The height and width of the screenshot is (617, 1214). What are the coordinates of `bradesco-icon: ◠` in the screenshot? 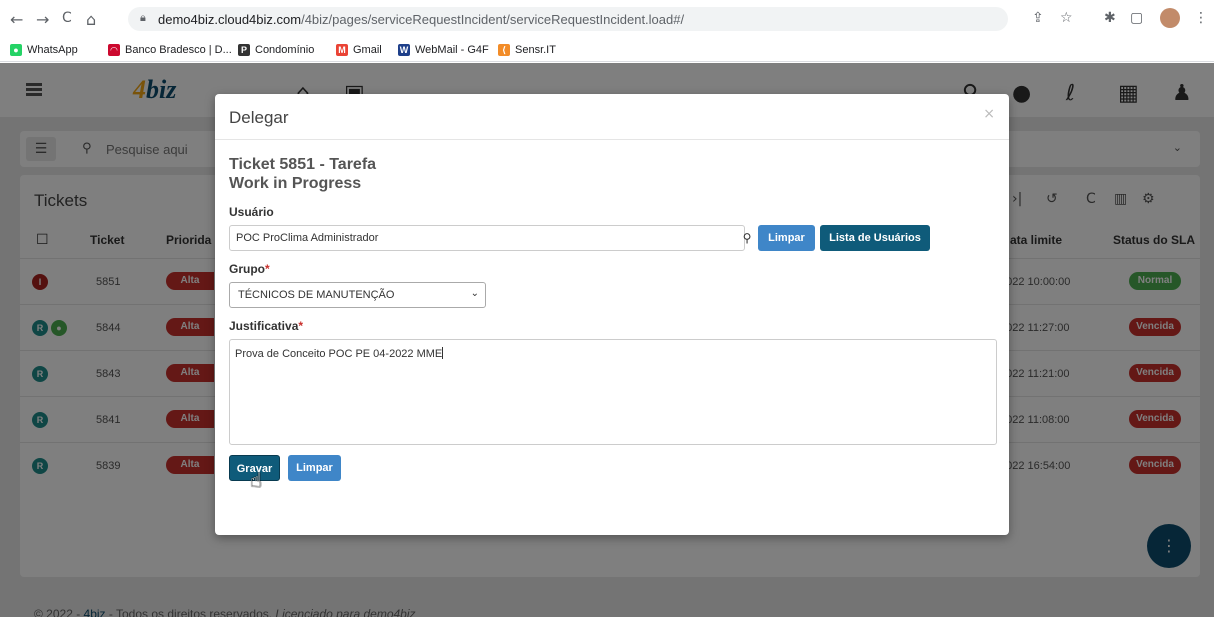 It's located at (114, 50).